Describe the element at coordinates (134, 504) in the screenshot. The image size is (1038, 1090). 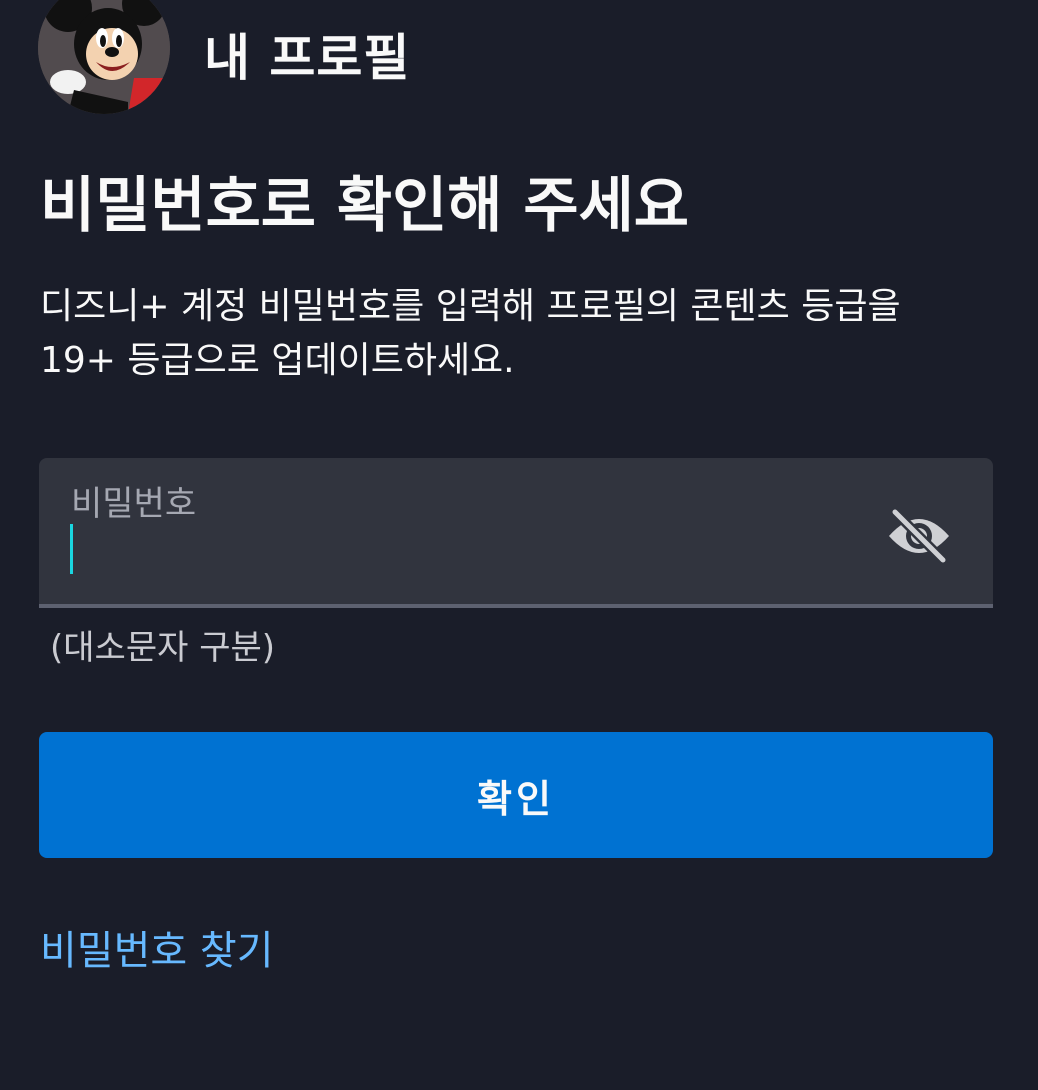
I see `password-field-label: 비밀번호` at that location.